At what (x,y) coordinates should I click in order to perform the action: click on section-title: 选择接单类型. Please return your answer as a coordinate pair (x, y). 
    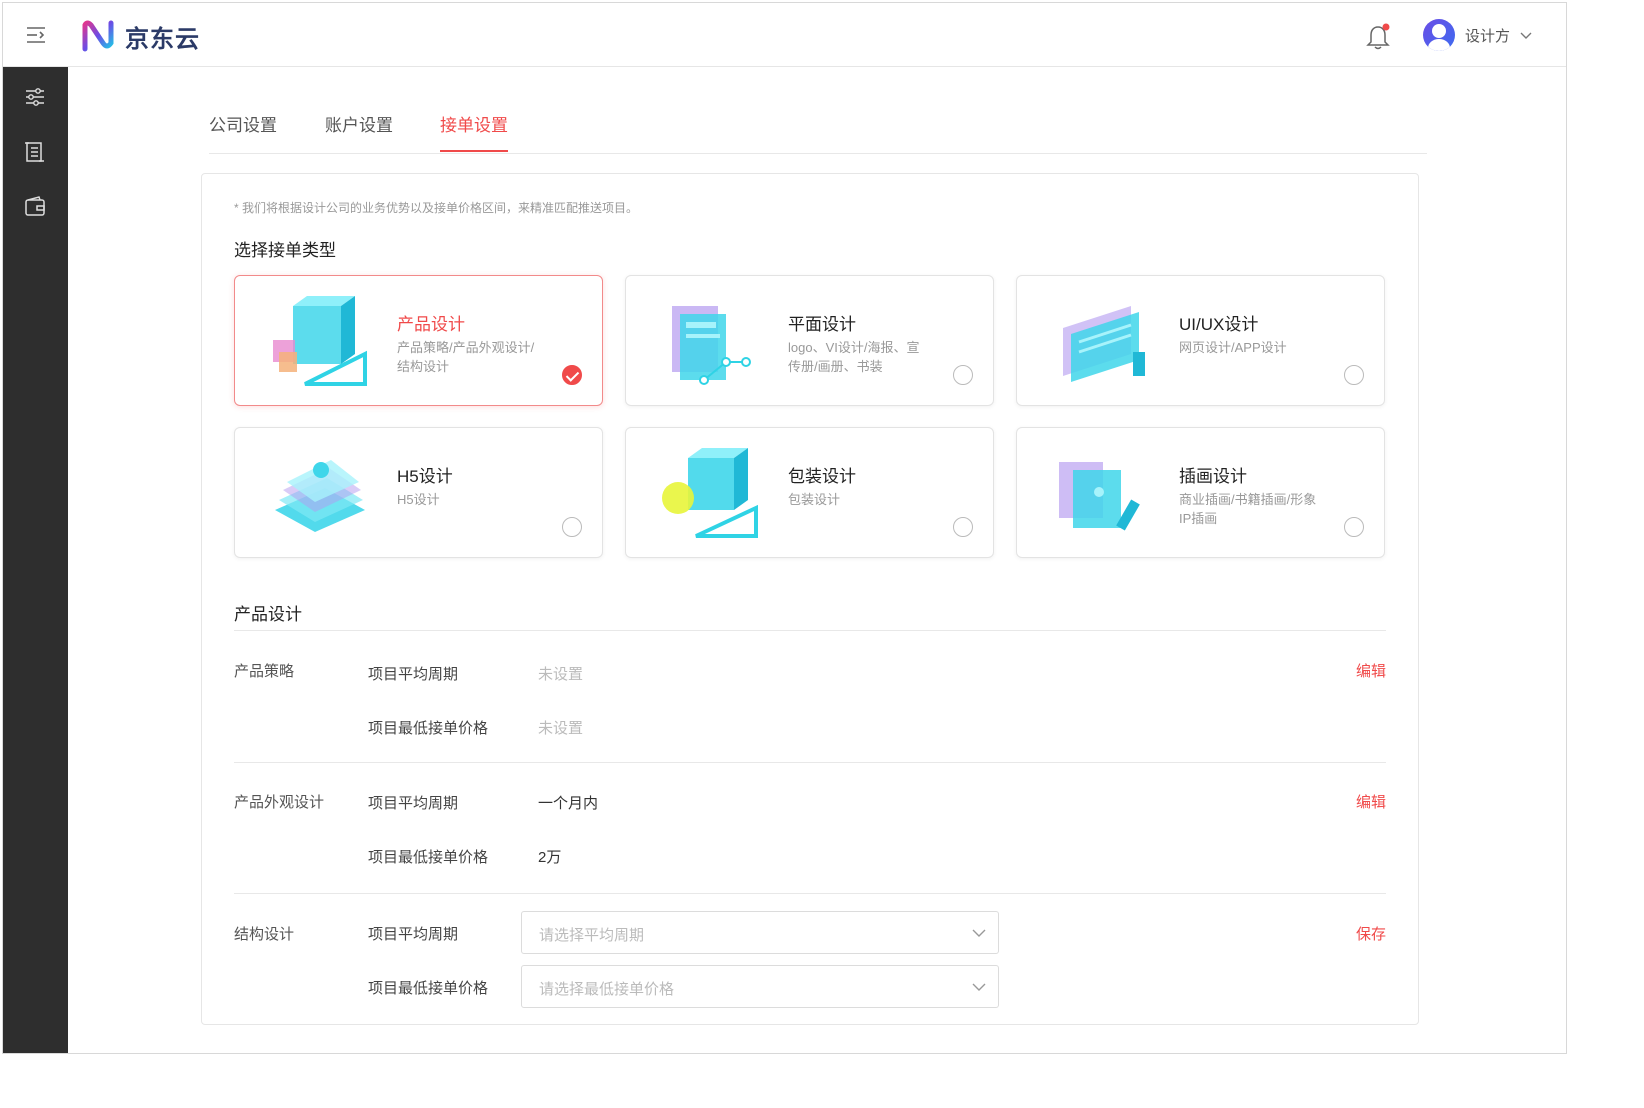
    Looking at the image, I should click on (285, 250).